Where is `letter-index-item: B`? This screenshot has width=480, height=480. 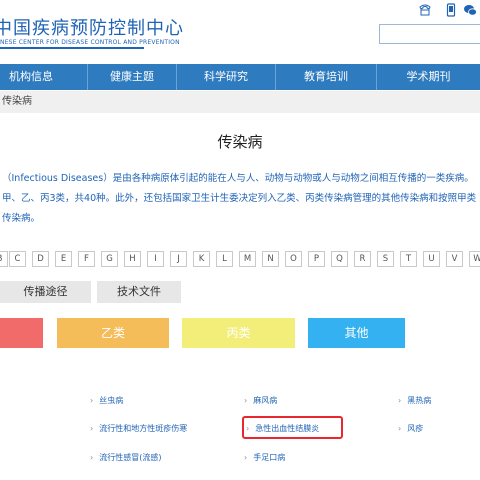 letter-index-item: B is located at coordinates (4, 259).